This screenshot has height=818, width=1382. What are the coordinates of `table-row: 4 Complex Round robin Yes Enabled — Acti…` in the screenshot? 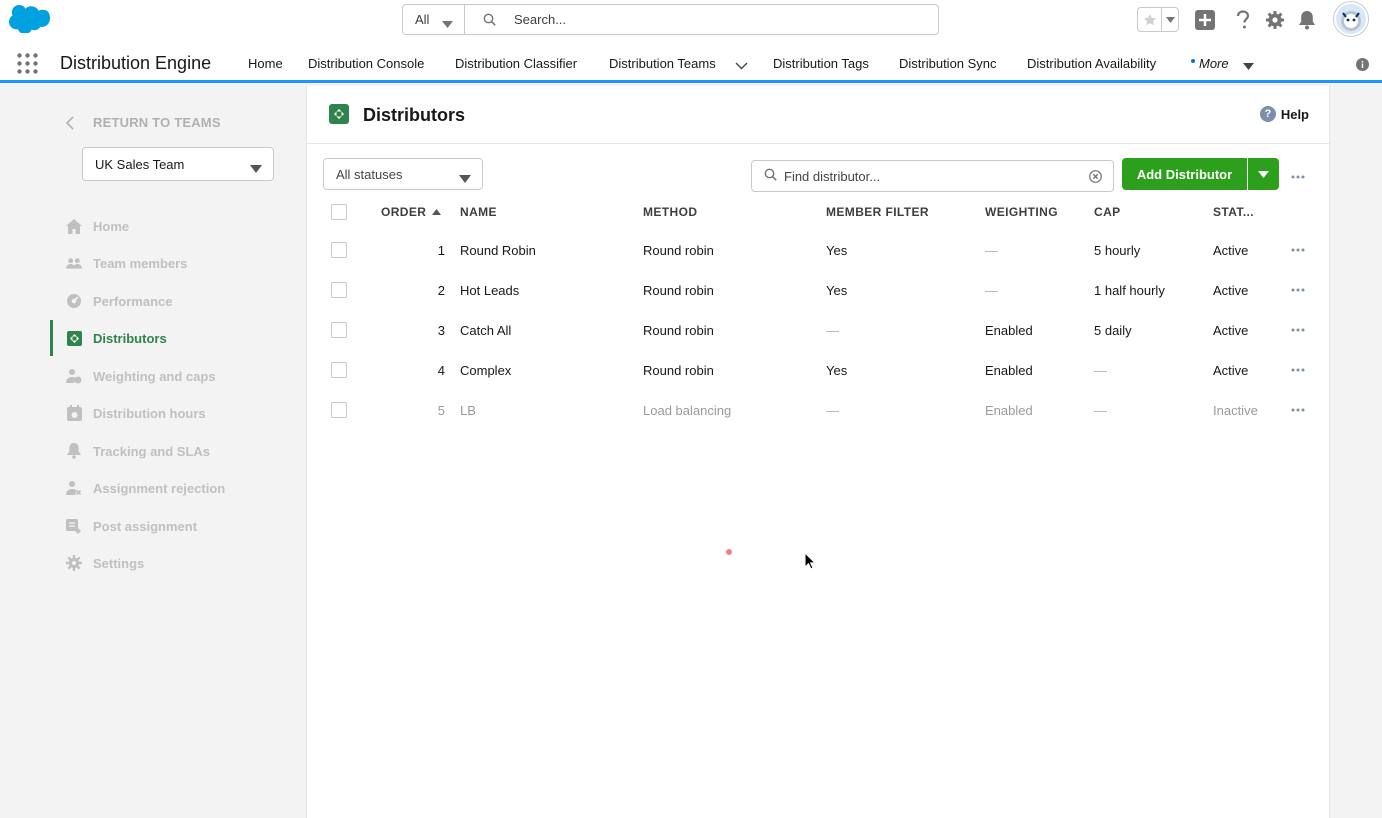 It's located at (823, 370).